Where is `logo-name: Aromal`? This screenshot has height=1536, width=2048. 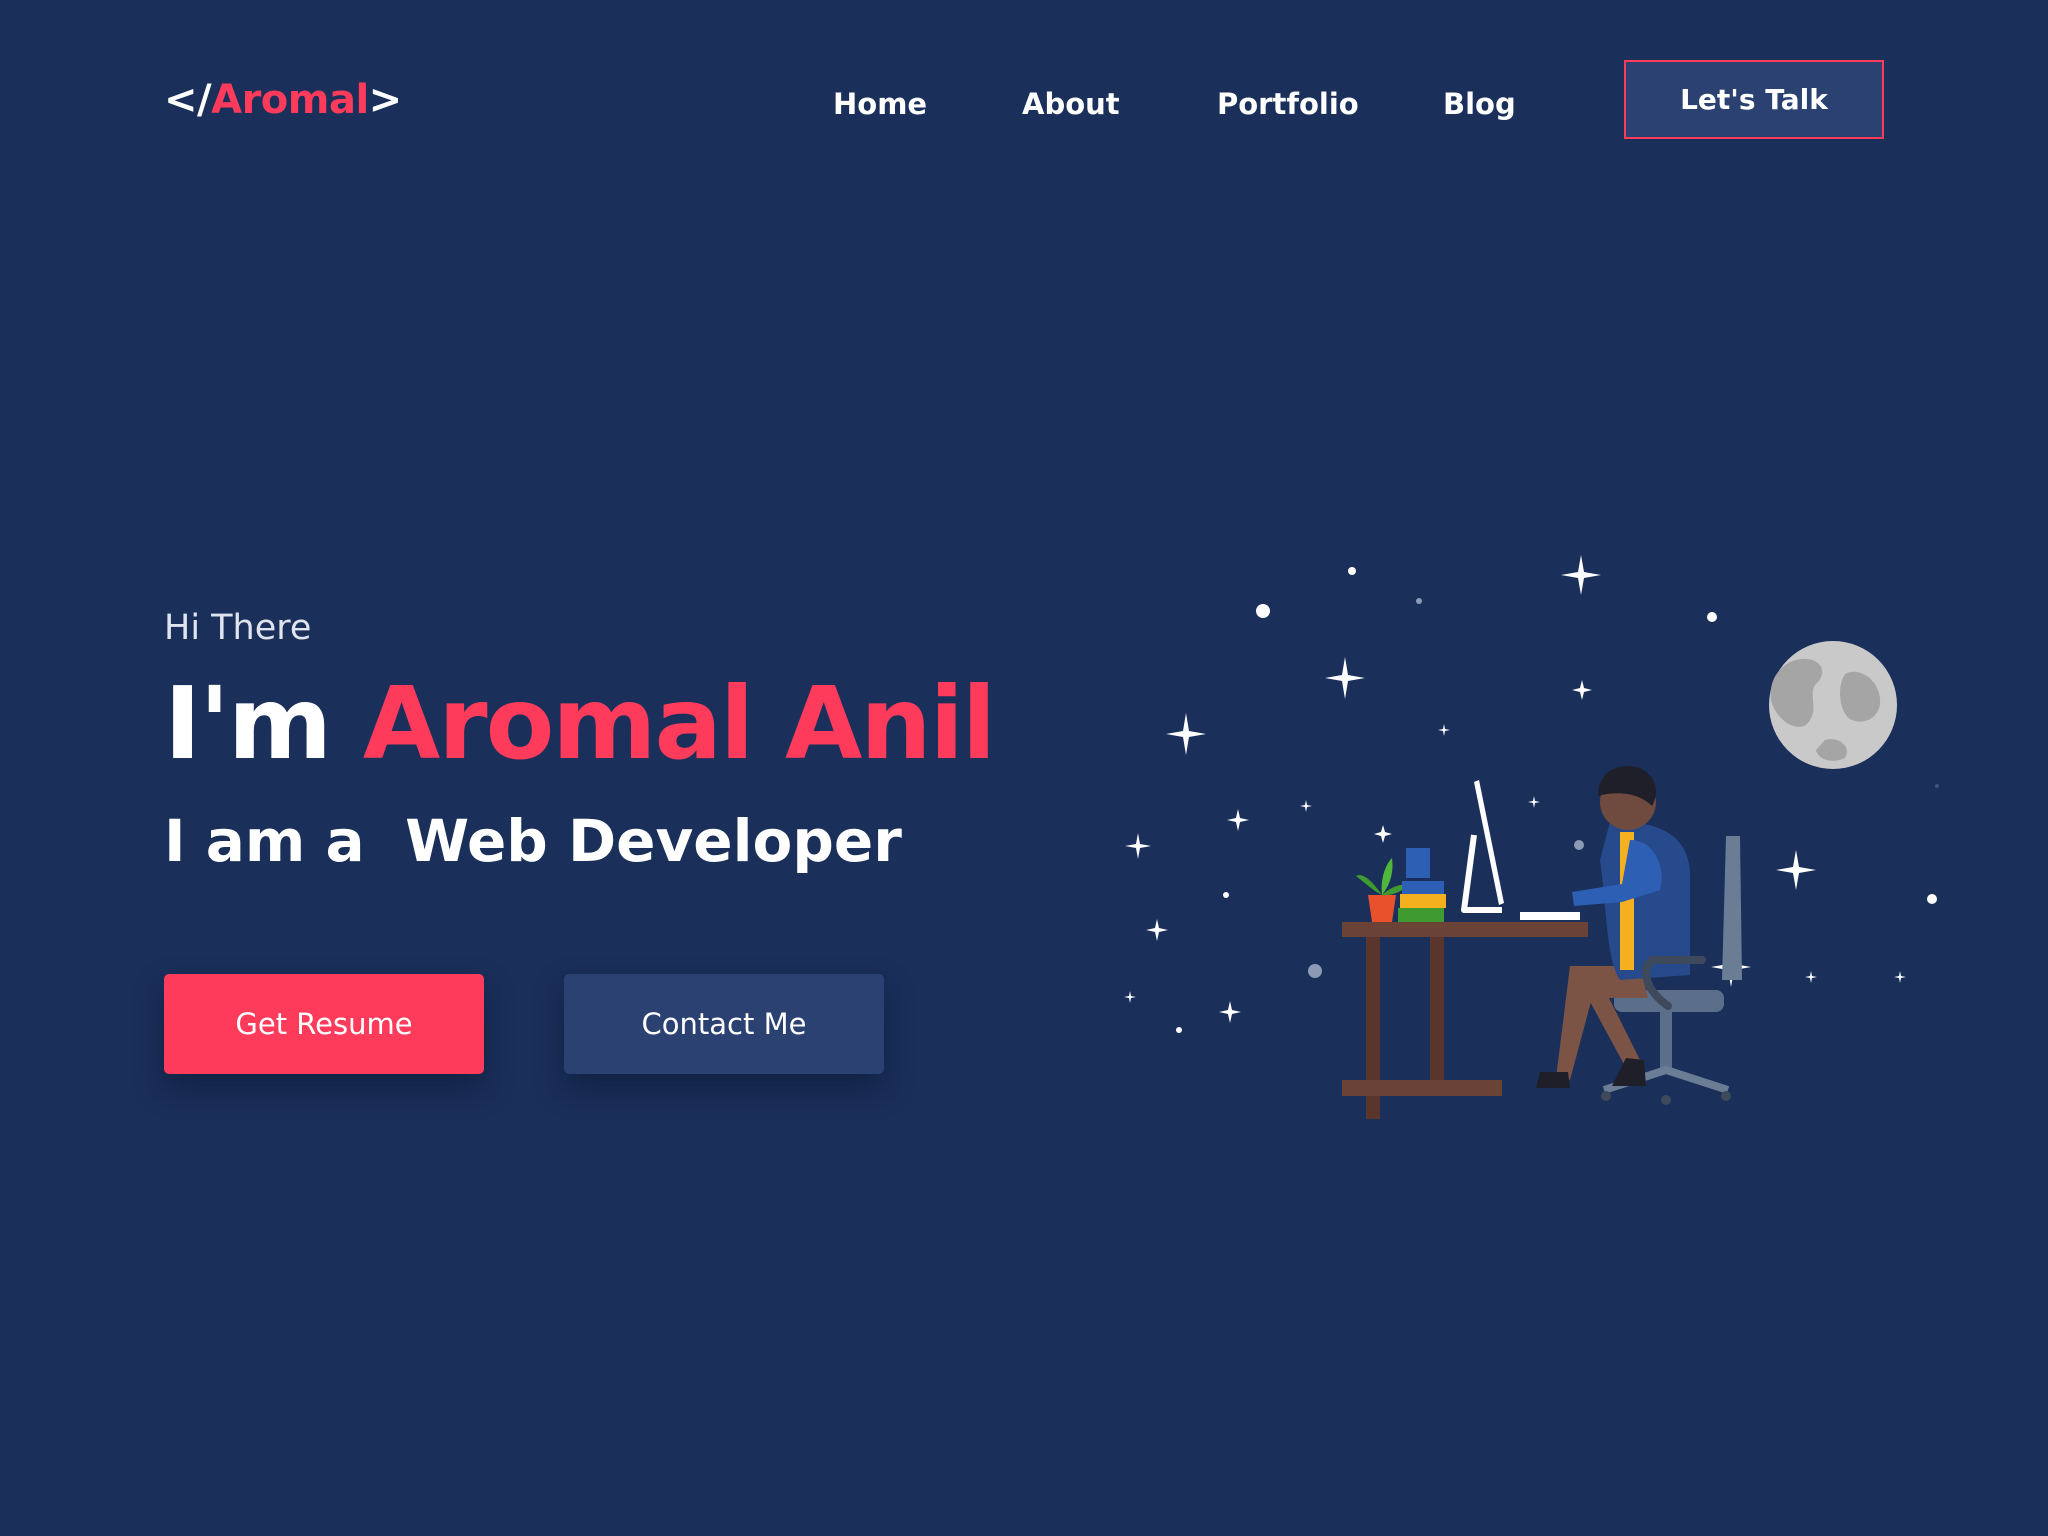
logo-name: Aromal is located at coordinates (290, 100).